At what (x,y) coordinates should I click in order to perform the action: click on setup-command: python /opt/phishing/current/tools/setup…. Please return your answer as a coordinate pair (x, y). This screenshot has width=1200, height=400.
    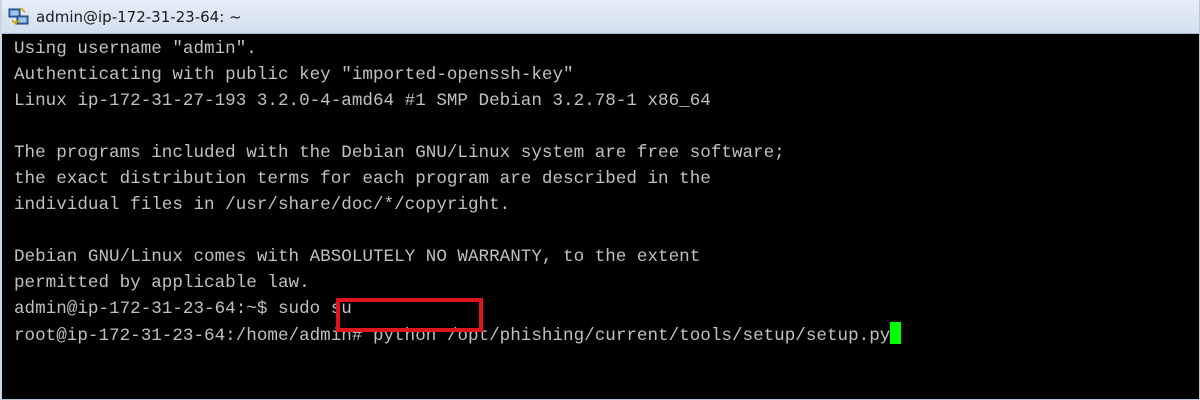
    Looking at the image, I should click on (626, 336).